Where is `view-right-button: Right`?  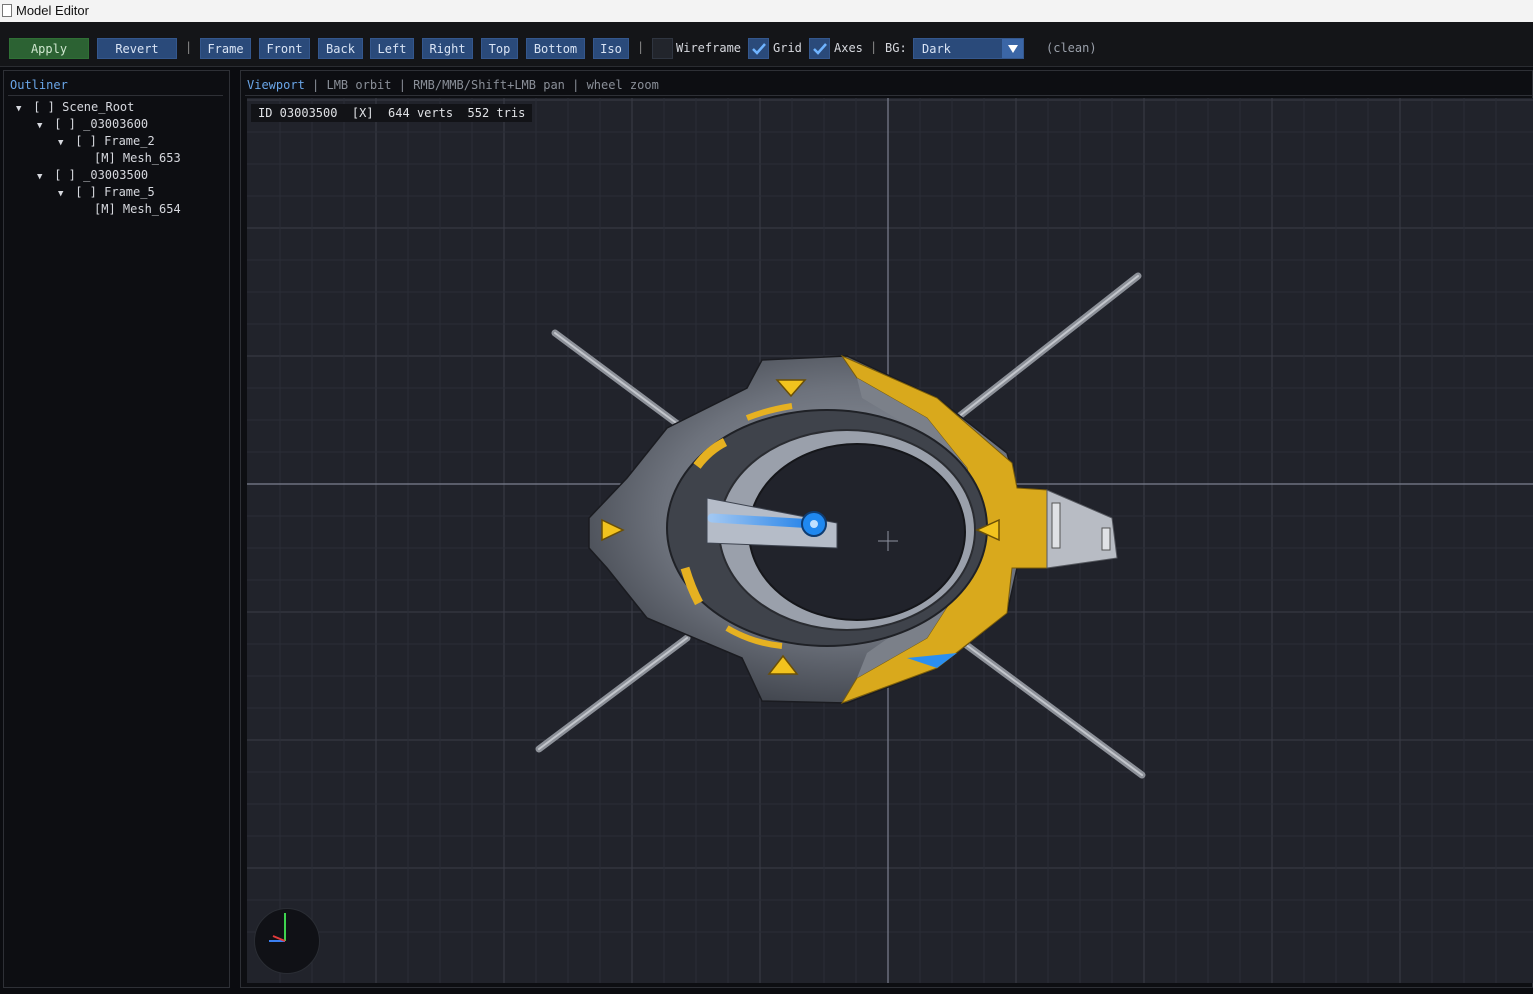 view-right-button: Right is located at coordinates (447, 48).